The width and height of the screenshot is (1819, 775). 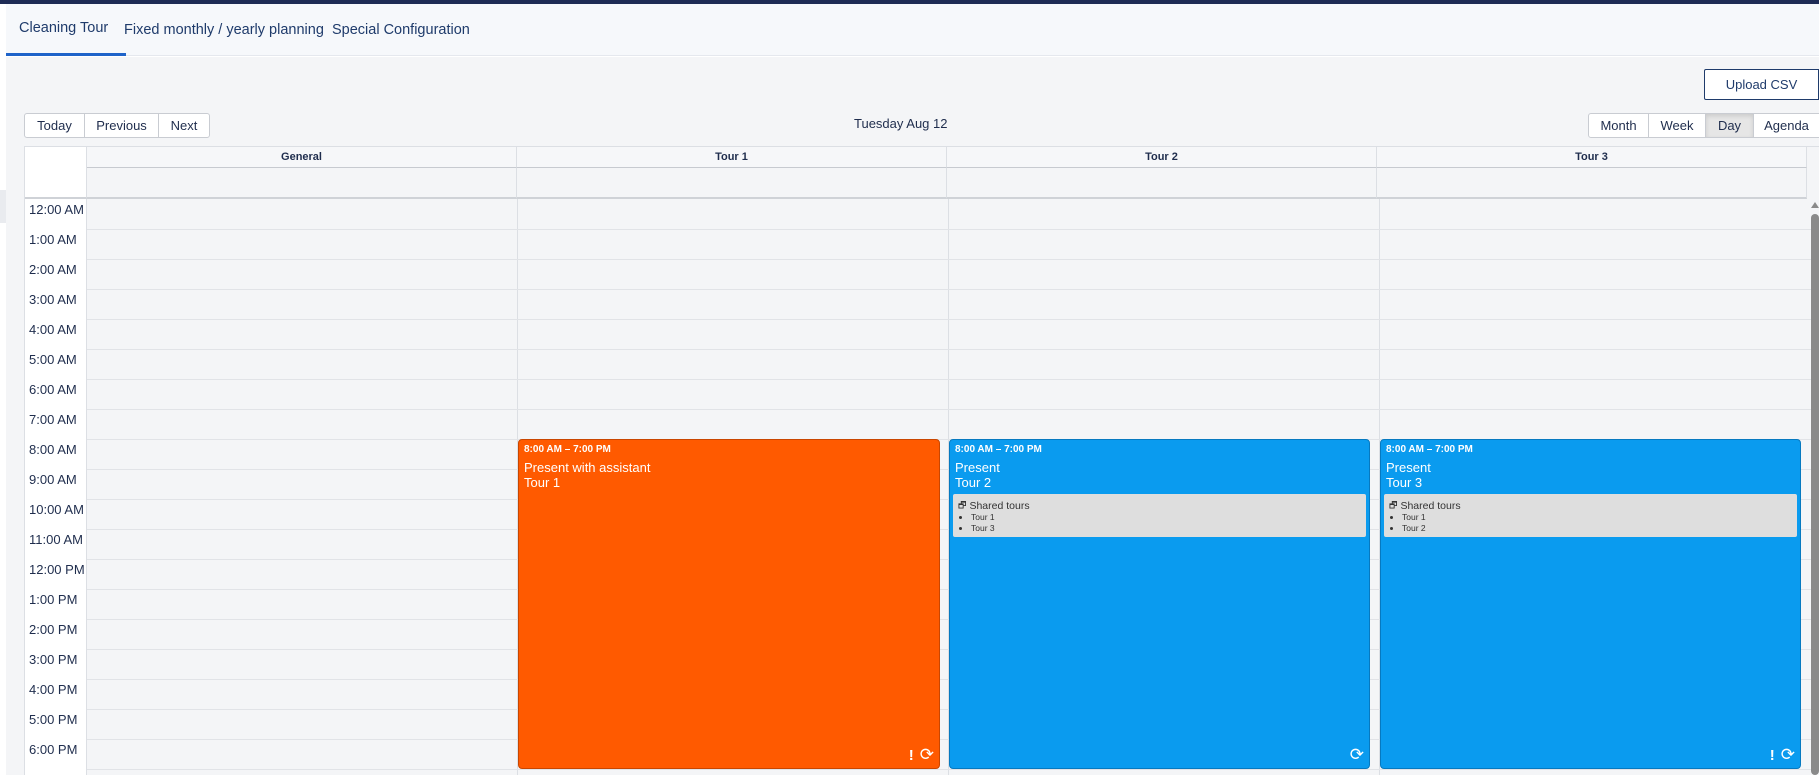 I want to click on time-slot-label: 3:00 PM, so click(x=53, y=659).